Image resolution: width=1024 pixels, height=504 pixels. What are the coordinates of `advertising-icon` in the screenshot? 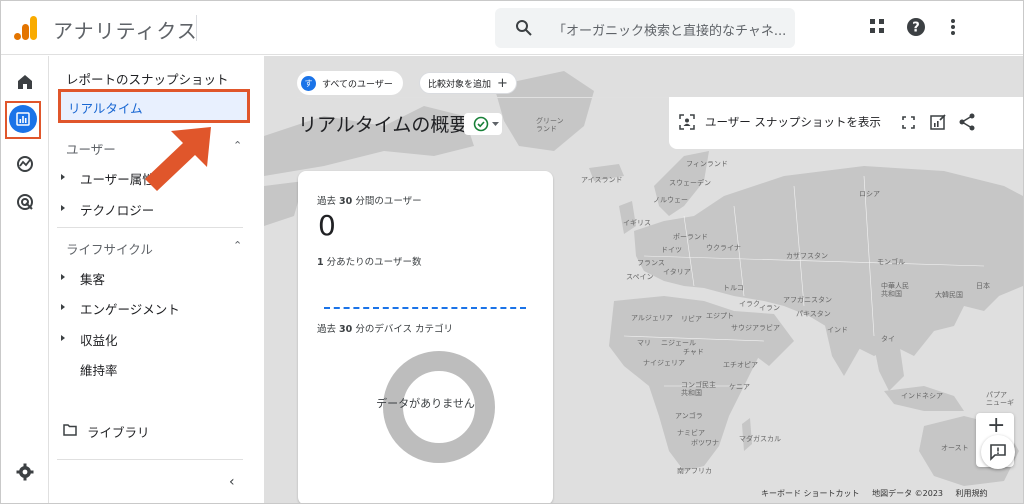 It's located at (25, 202).